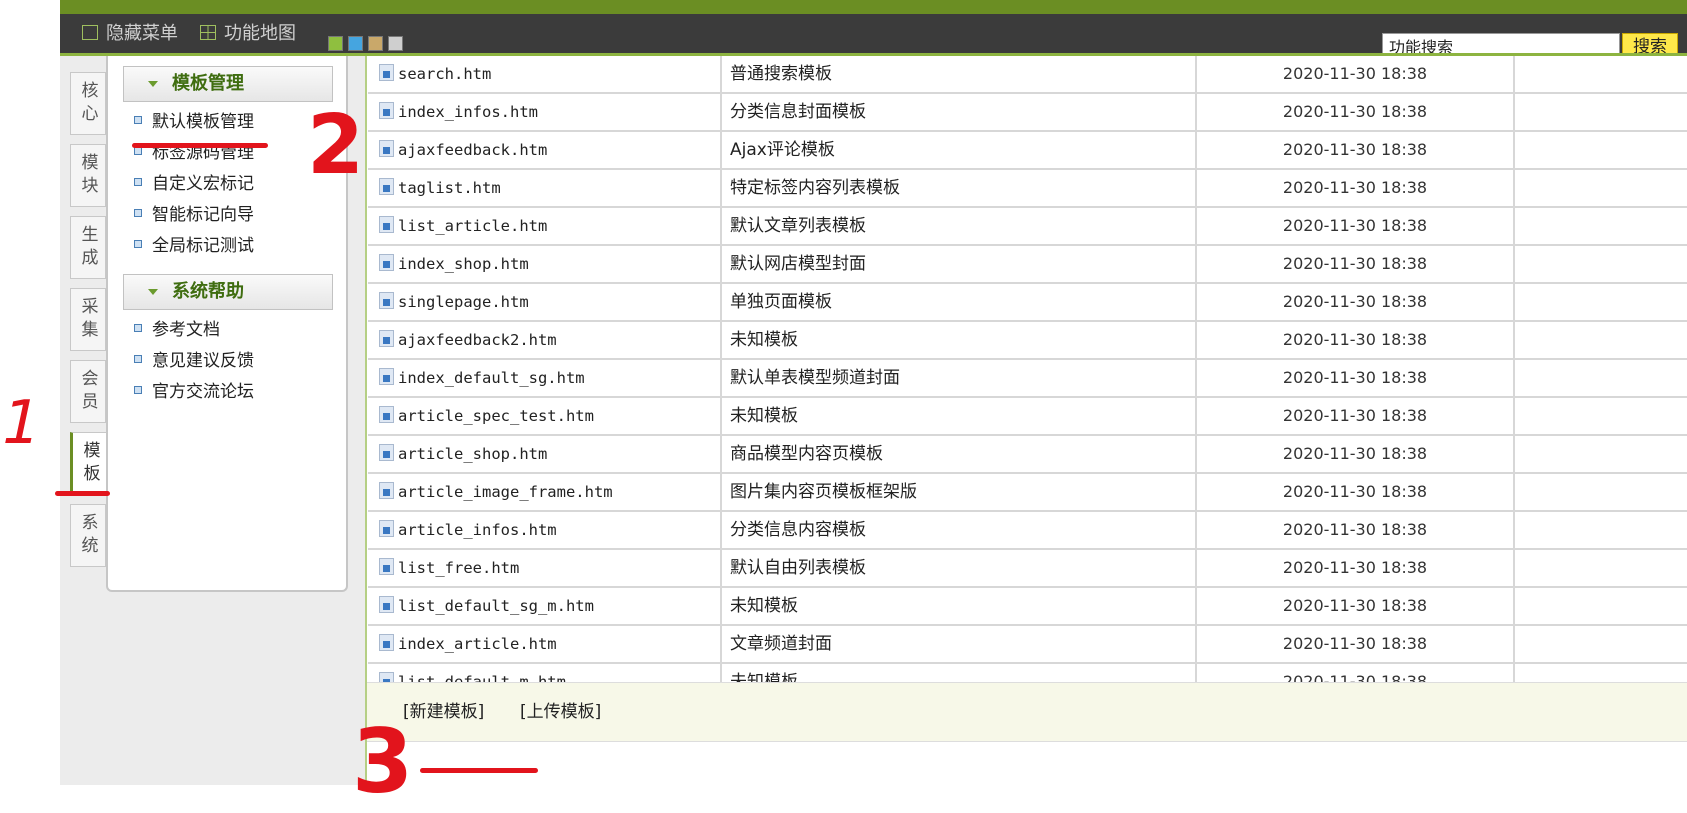 The height and width of the screenshot is (813, 1687). I want to click on filename-link: article_image_frame.htm, so click(505, 492).